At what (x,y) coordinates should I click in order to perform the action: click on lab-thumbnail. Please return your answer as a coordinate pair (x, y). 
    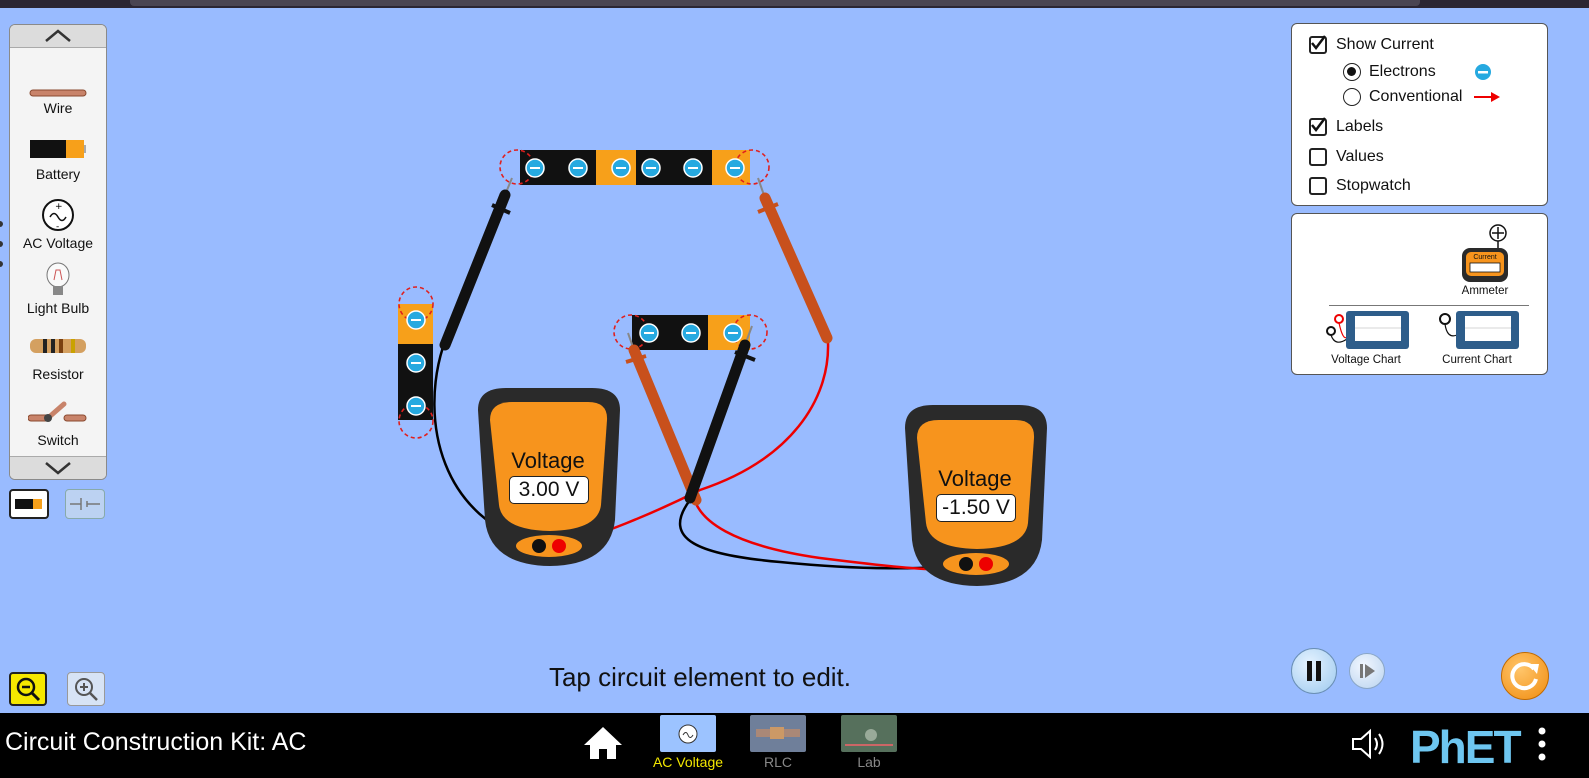
    Looking at the image, I should click on (869, 733).